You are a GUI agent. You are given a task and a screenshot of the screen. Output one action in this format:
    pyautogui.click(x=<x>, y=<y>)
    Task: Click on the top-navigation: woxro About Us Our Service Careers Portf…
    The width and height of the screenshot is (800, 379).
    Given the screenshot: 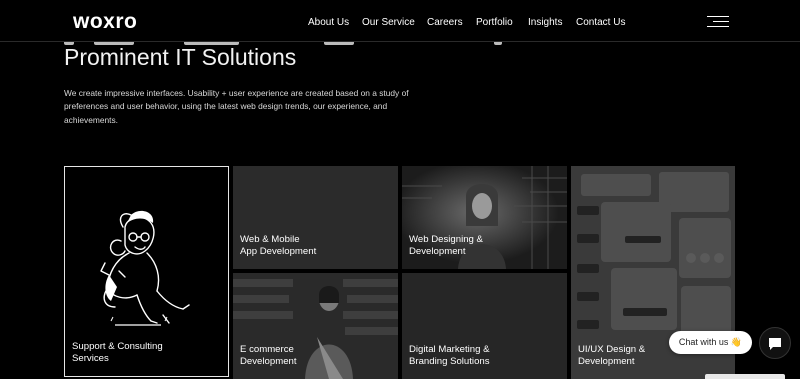 What is the action you would take?
    pyautogui.click(x=400, y=21)
    